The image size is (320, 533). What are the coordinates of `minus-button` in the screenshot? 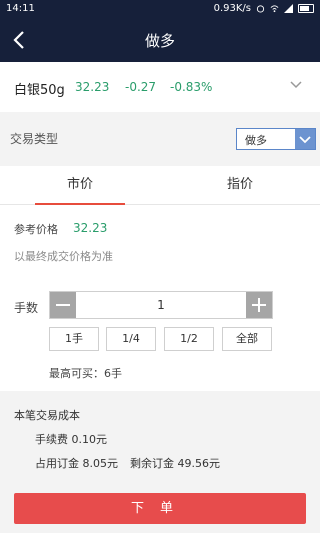 It's located at (63, 305).